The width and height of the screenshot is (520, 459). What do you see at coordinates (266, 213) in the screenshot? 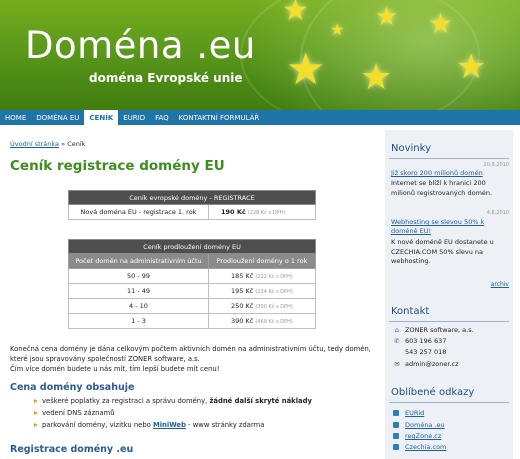
I see `price-vat: (228 Kč s DPH)` at bounding box center [266, 213].